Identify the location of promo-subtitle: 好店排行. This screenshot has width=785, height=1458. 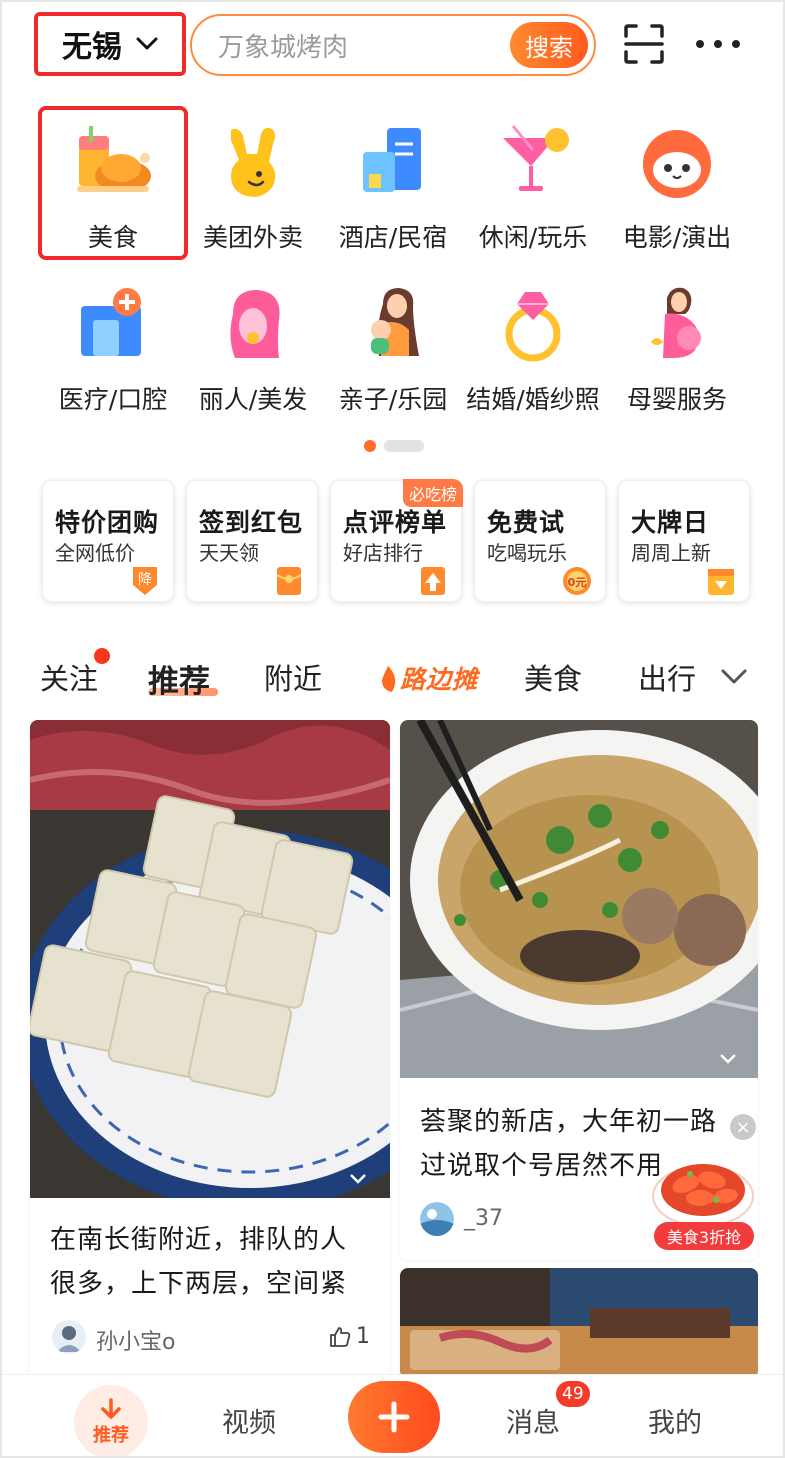
(383, 553).